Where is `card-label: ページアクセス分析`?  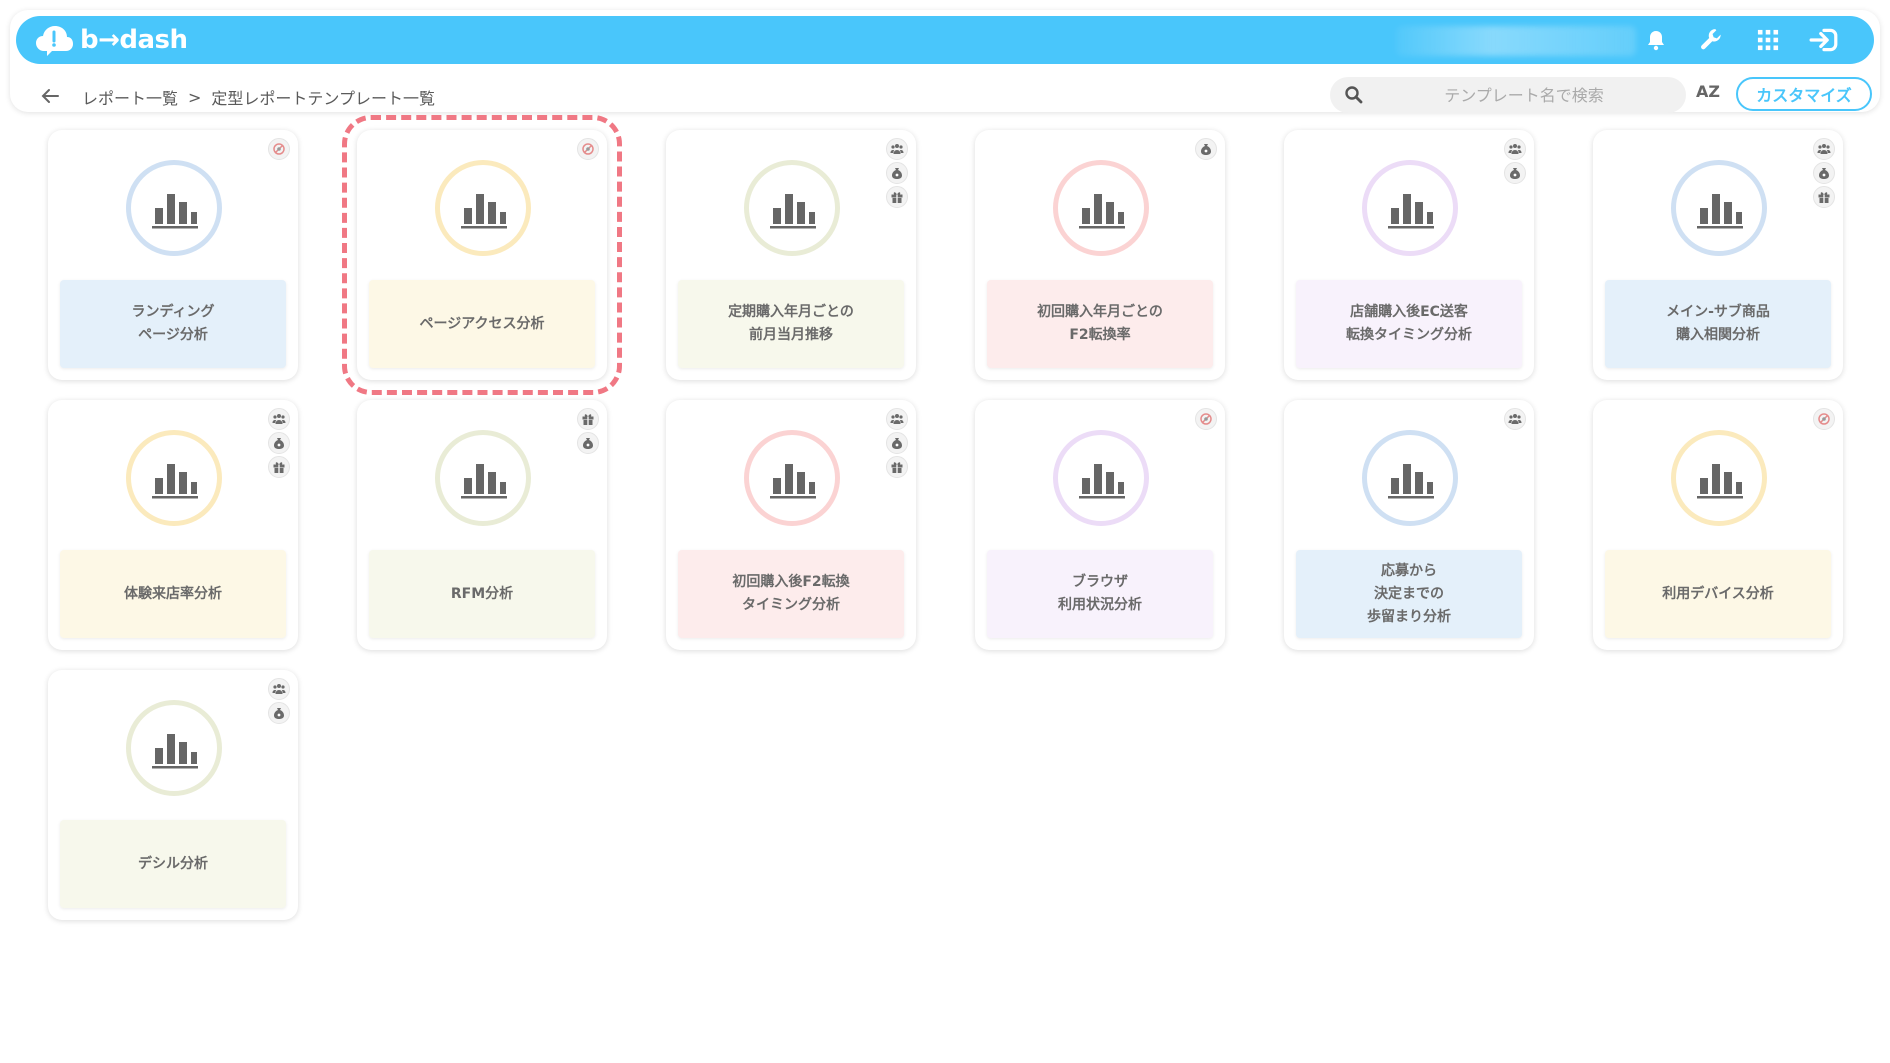
card-label: ページアクセス分析 is located at coordinates (482, 324).